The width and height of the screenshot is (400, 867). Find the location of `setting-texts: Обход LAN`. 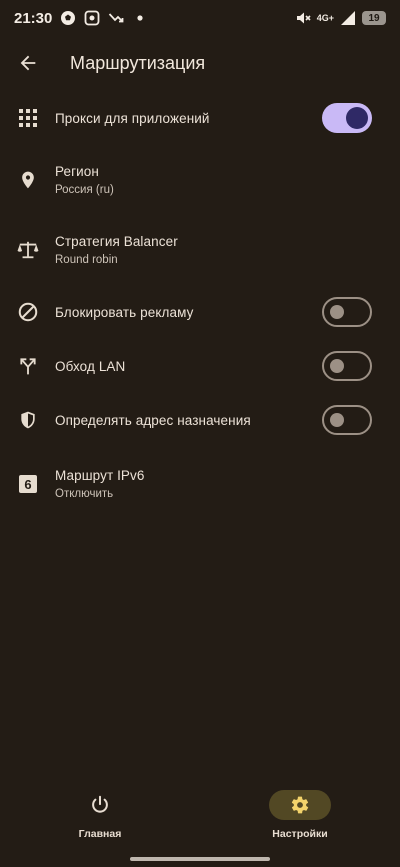

setting-texts: Обход LAN is located at coordinates (90, 366).